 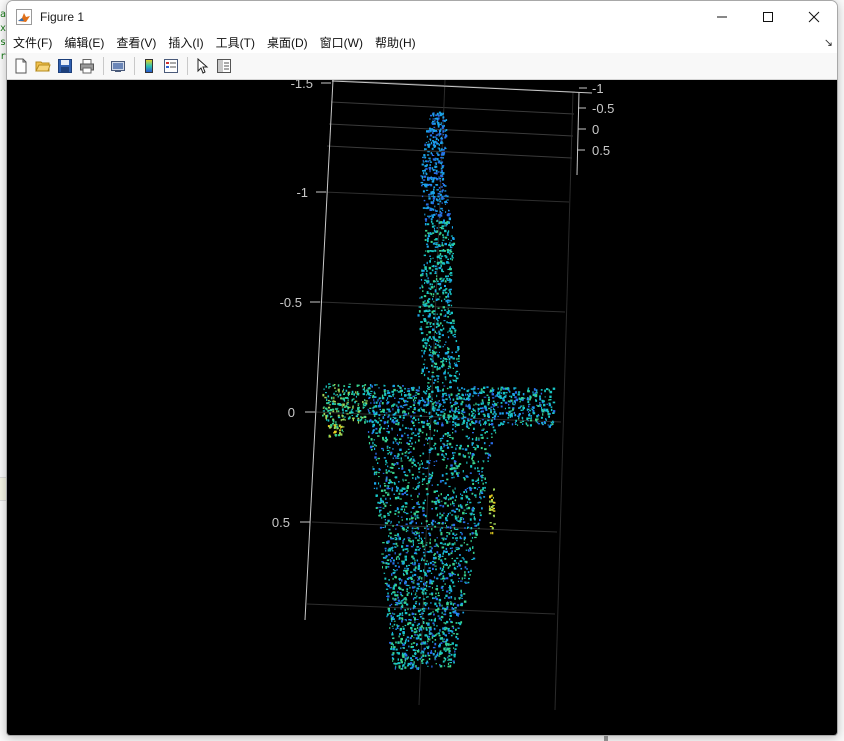 I want to click on insert-colorbar-button, so click(x=149, y=66).